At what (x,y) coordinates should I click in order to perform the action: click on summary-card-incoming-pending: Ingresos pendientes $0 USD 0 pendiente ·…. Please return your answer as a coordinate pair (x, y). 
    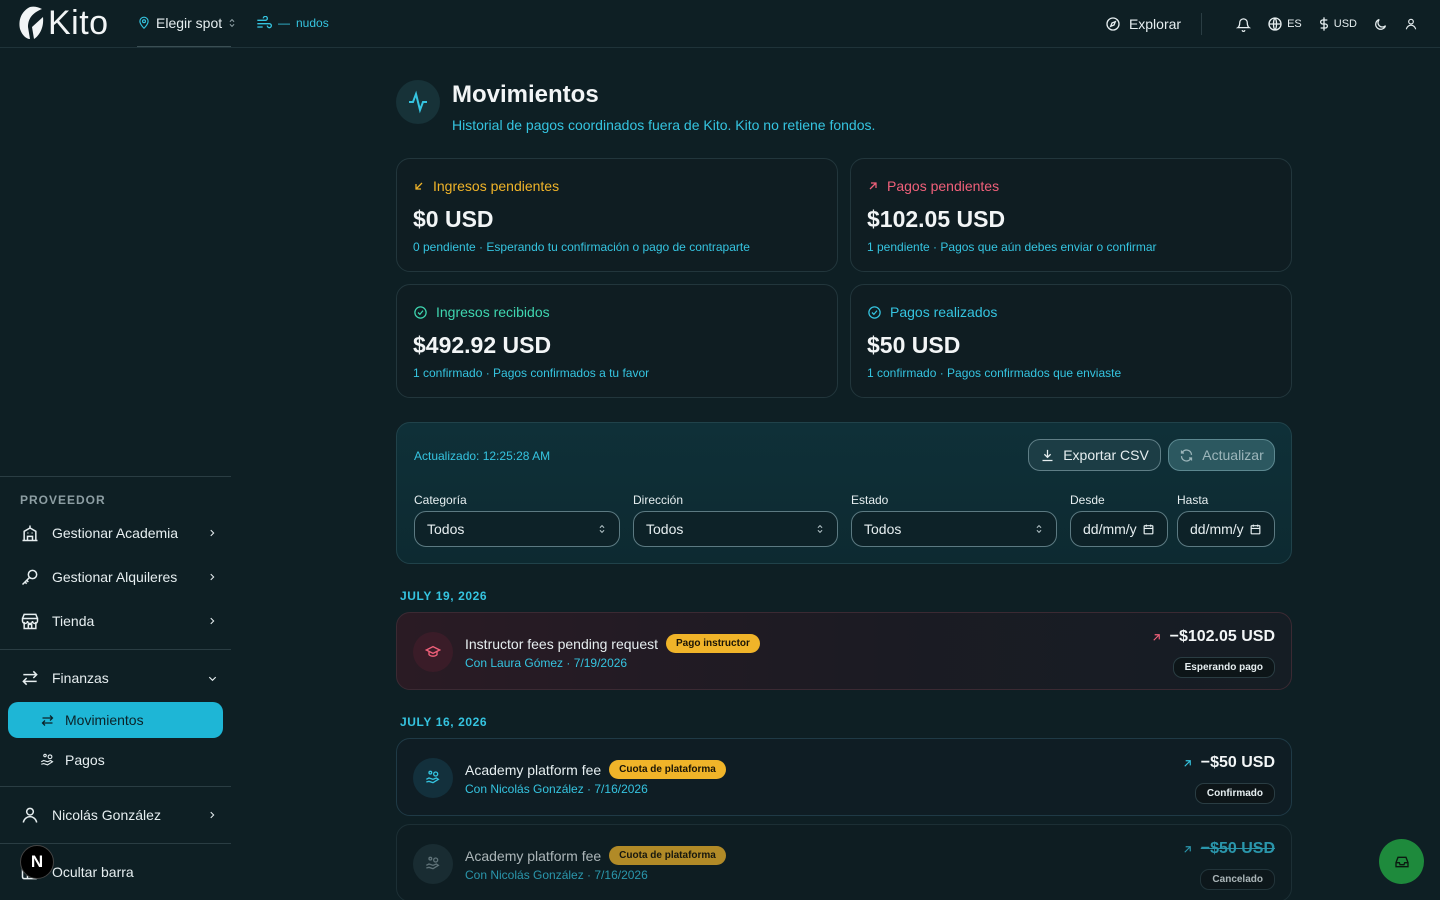
    Looking at the image, I should click on (617, 215).